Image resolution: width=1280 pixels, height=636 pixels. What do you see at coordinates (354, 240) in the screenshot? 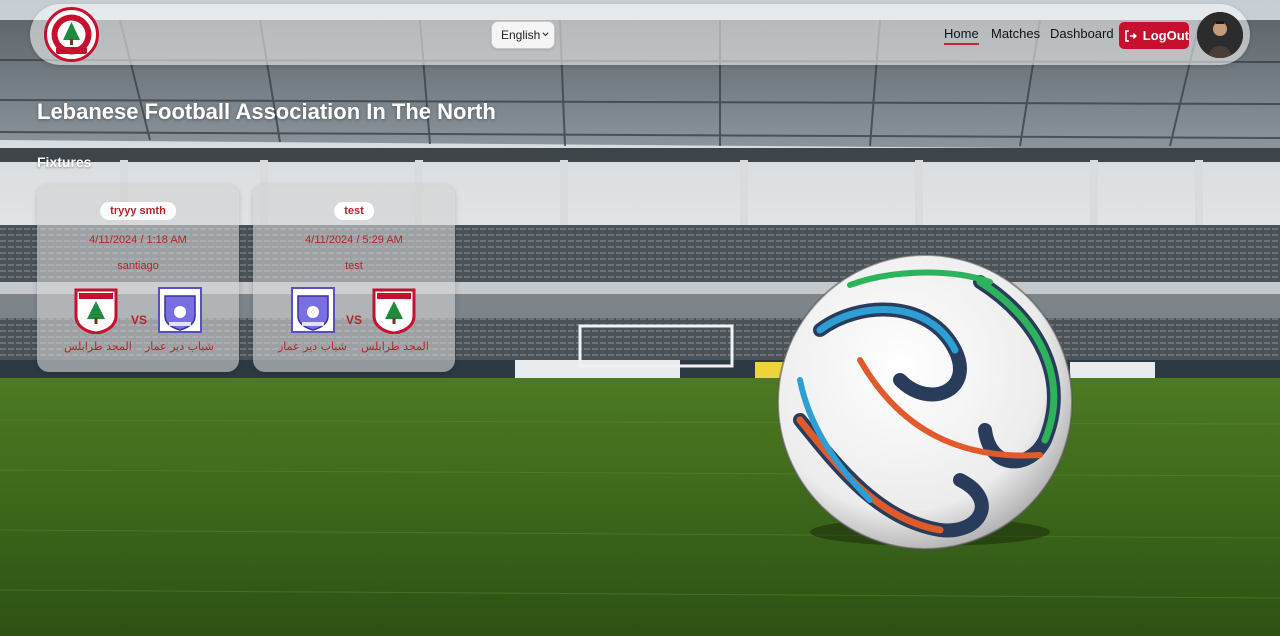
I see `fixture-datetime: 4/11/2024 / 5:29 AM` at bounding box center [354, 240].